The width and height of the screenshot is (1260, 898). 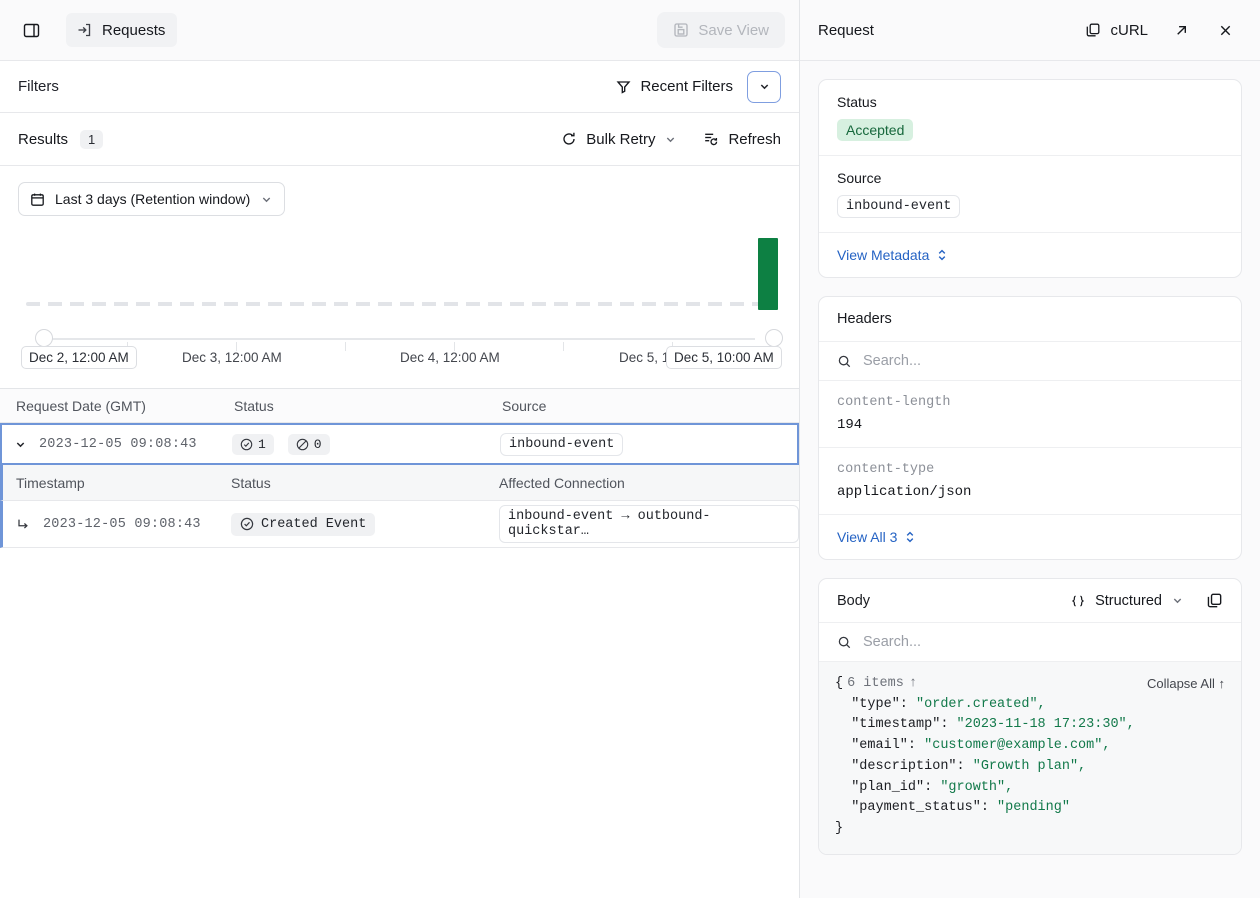 I want to click on recent-filters-button: Recent Filters, so click(x=674, y=86).